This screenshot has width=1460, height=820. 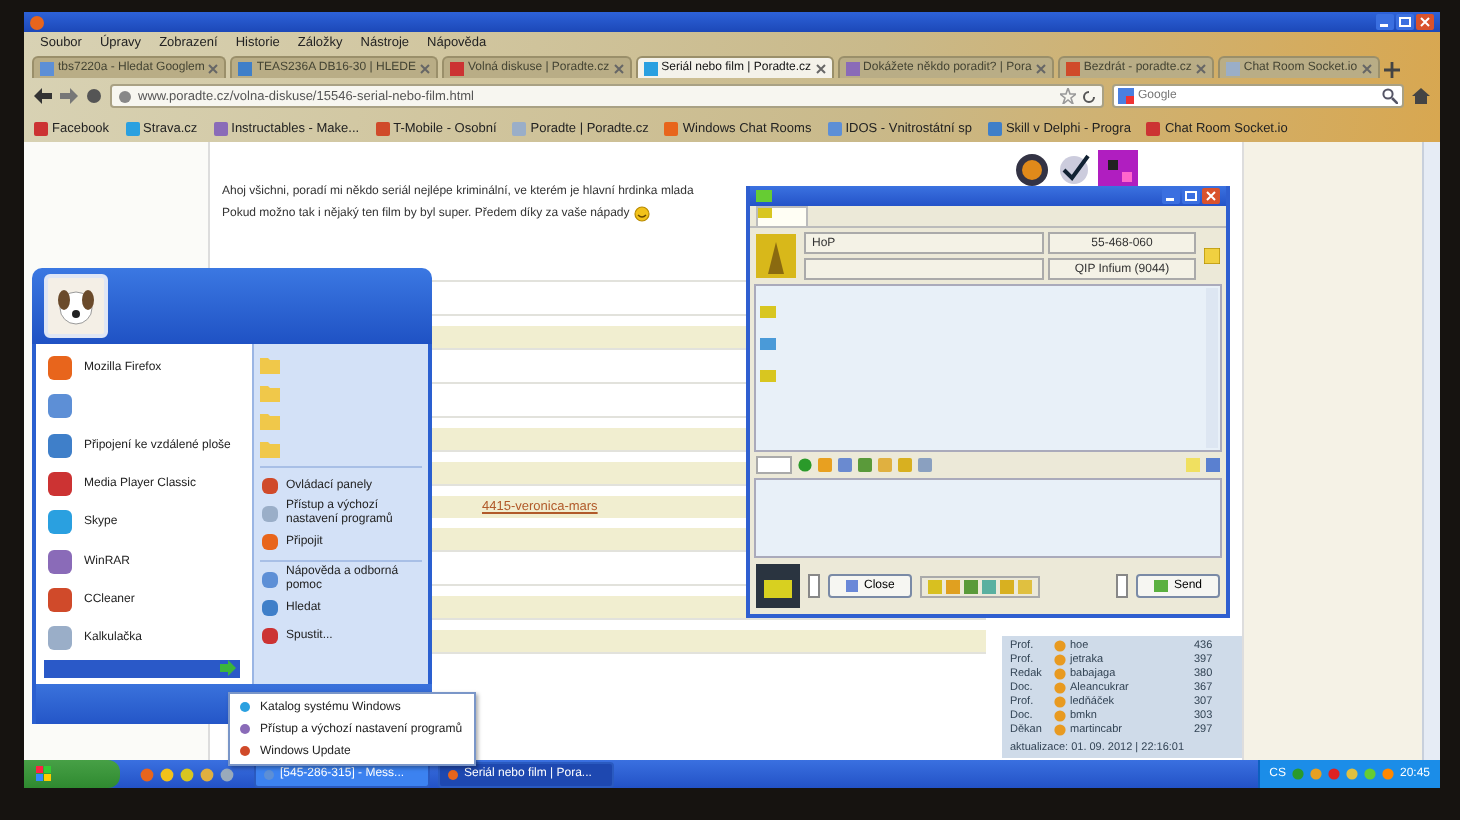 What do you see at coordinates (1391, 70) in the screenshot?
I see `new-tab-icon` at bounding box center [1391, 70].